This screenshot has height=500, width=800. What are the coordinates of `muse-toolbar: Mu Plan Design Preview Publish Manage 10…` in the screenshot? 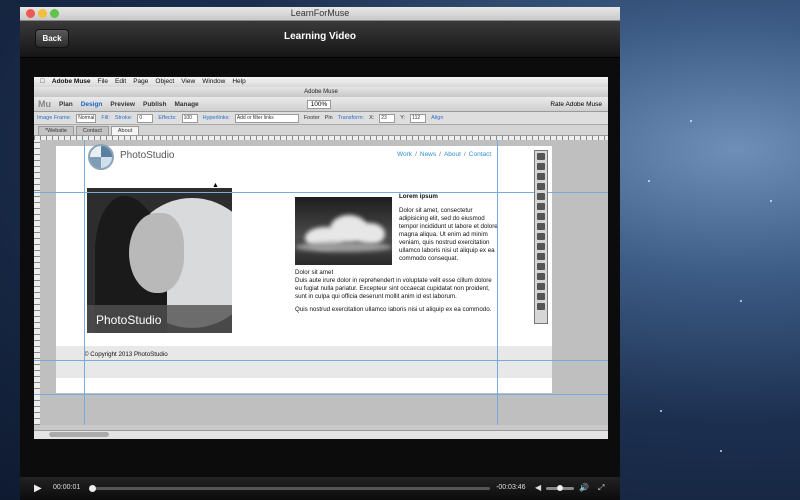 It's located at (321, 104).